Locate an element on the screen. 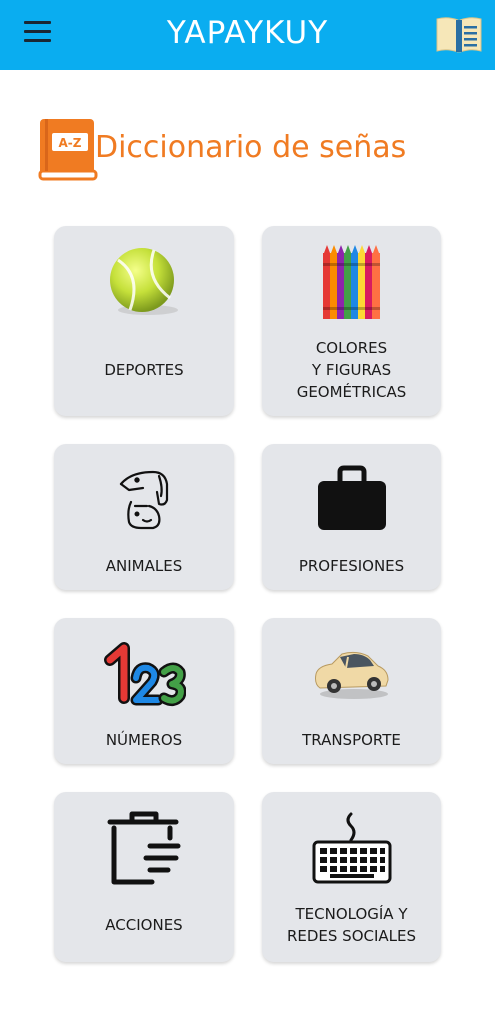 This screenshot has height=1024, width=495. dictionary-book-icon: A-Z is located at coordinates (68, 149).